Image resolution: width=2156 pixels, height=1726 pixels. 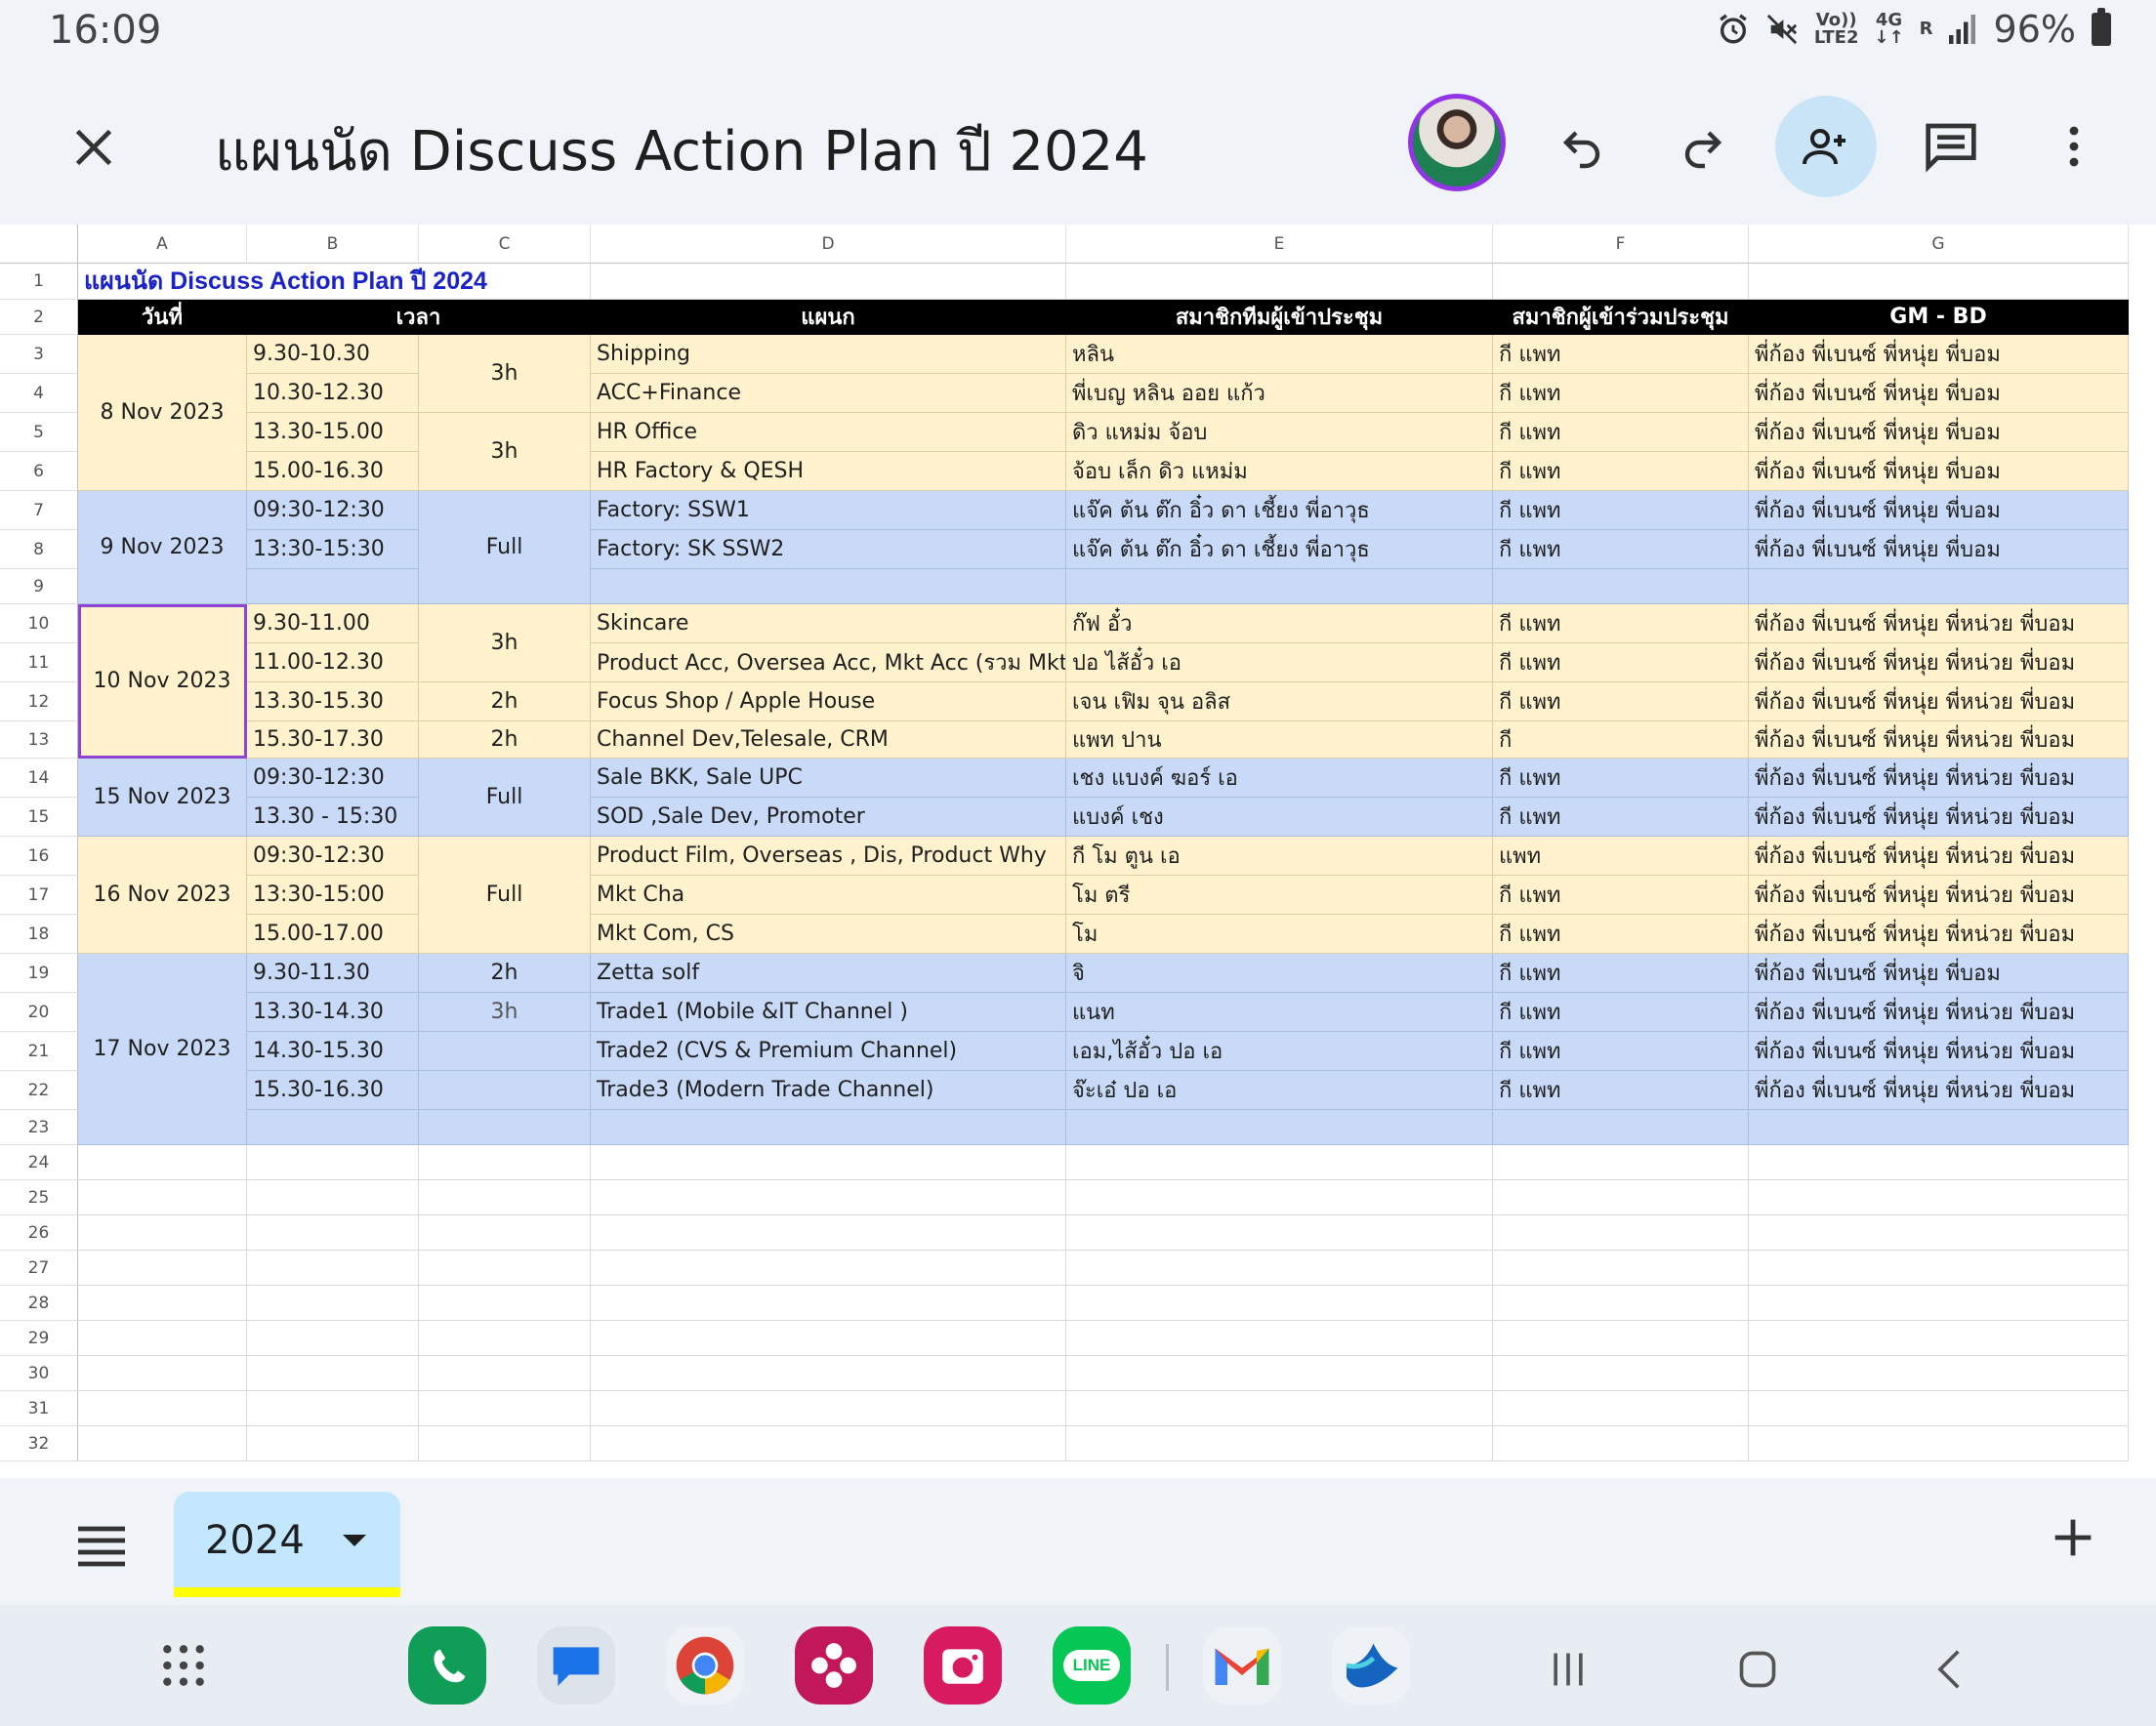 What do you see at coordinates (1621, 740) in the screenshot?
I see `joining-cell: กี` at bounding box center [1621, 740].